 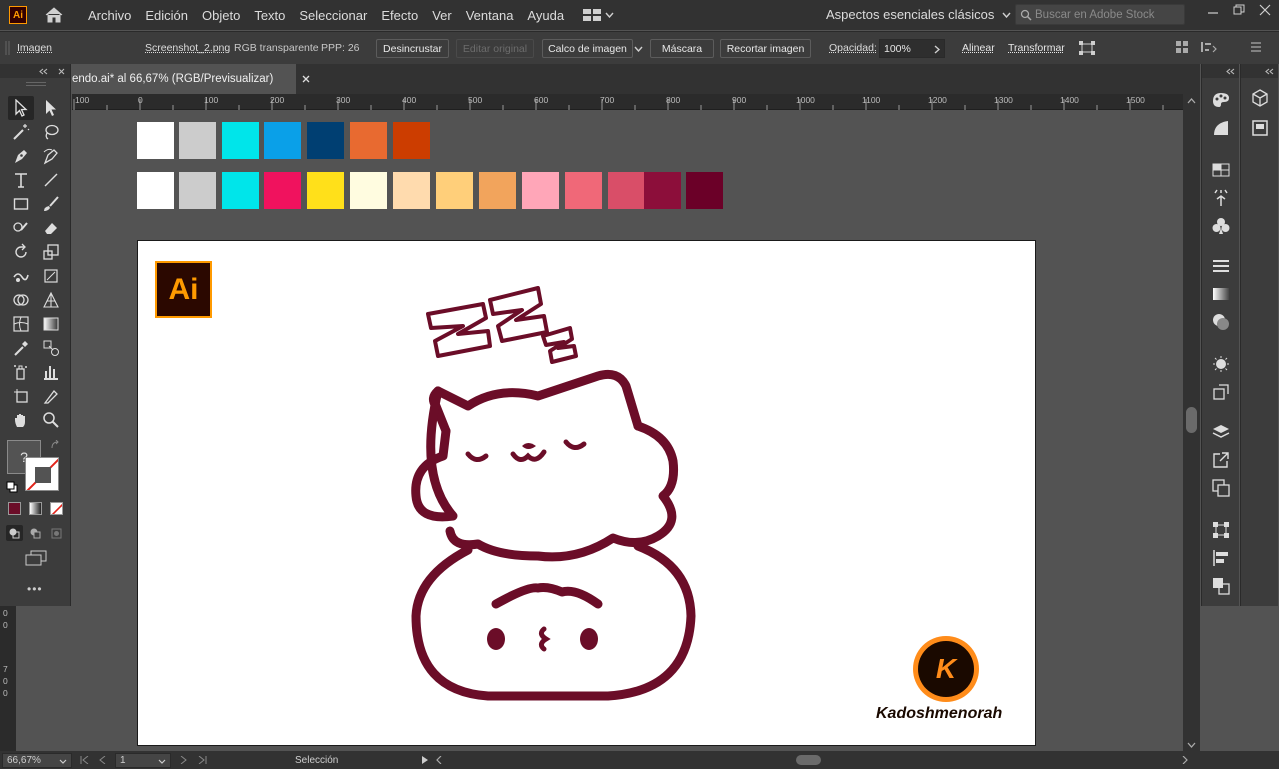 I want to click on direct-selection-tool-icon, so click(x=51, y=108).